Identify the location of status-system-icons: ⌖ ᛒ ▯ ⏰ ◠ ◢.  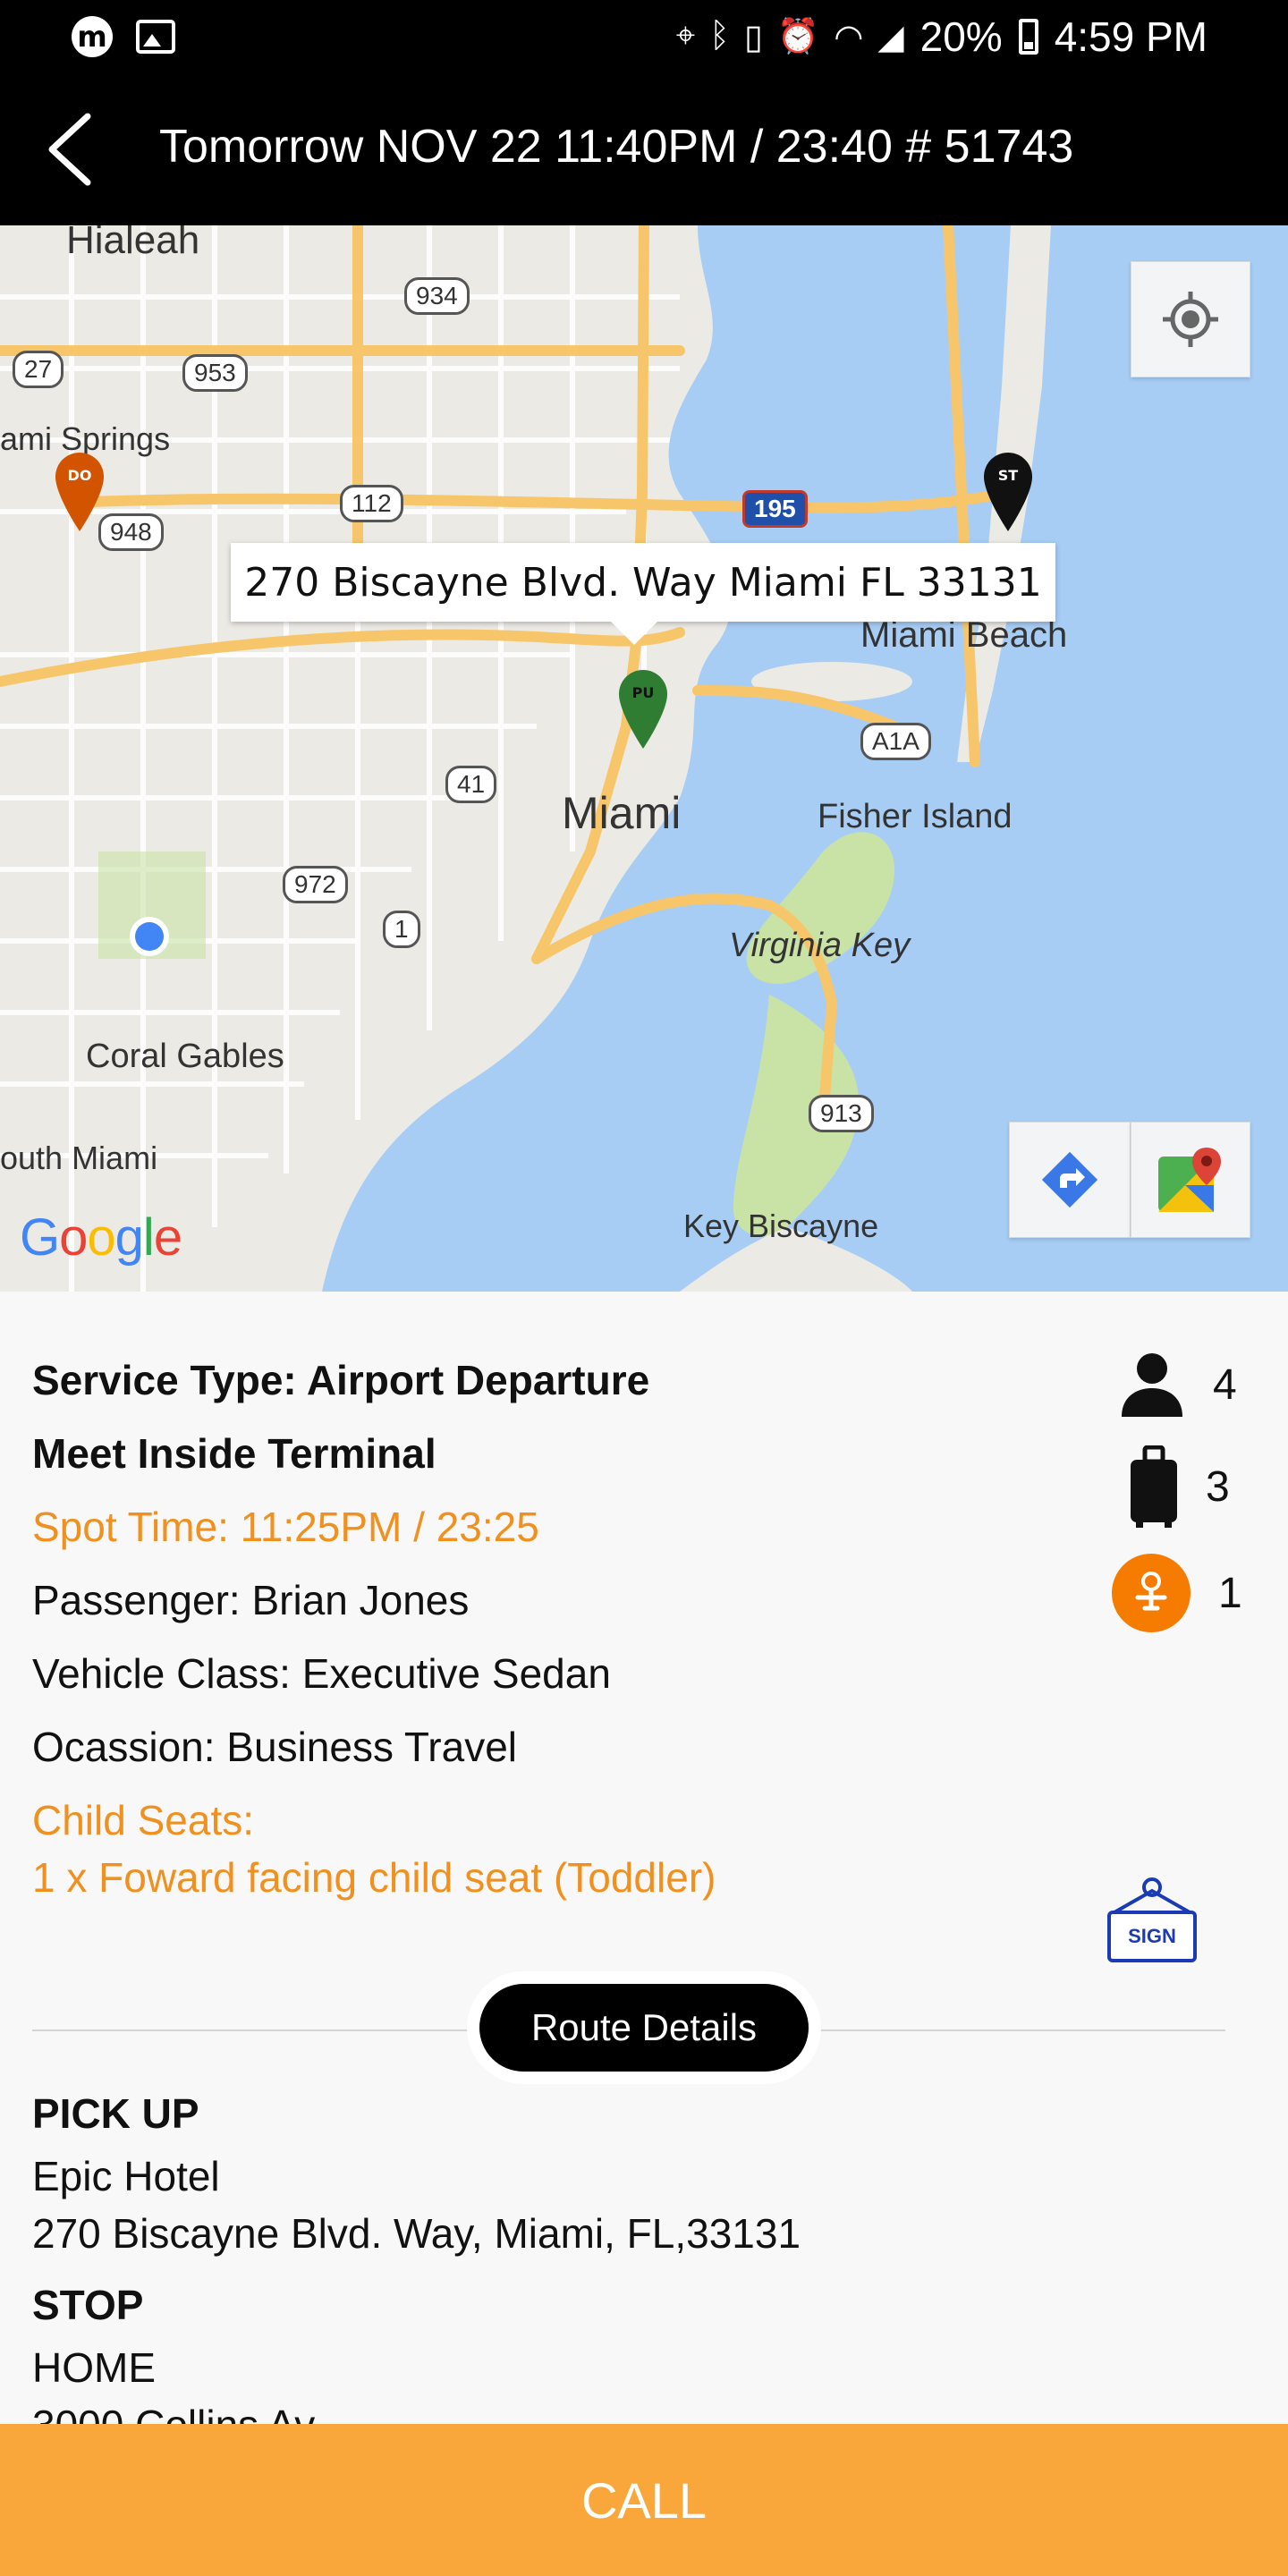
(790, 37).